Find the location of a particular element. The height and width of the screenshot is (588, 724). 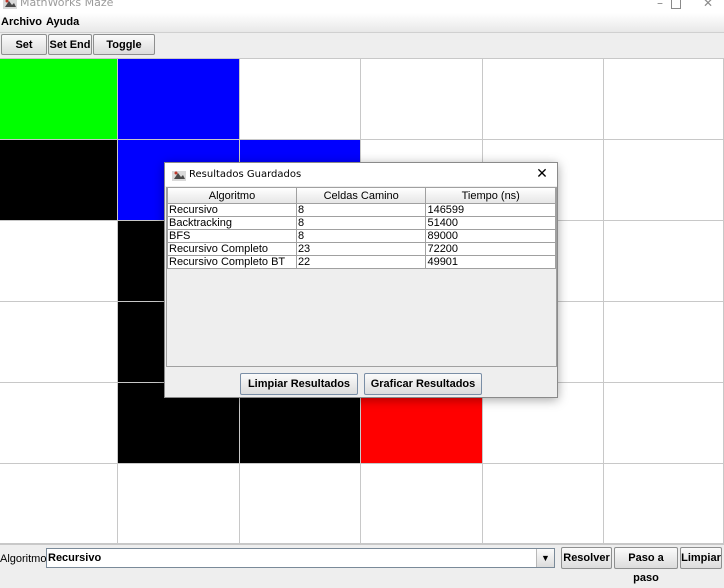

table-cell: Recursivo Completo BT is located at coordinates (232, 262).